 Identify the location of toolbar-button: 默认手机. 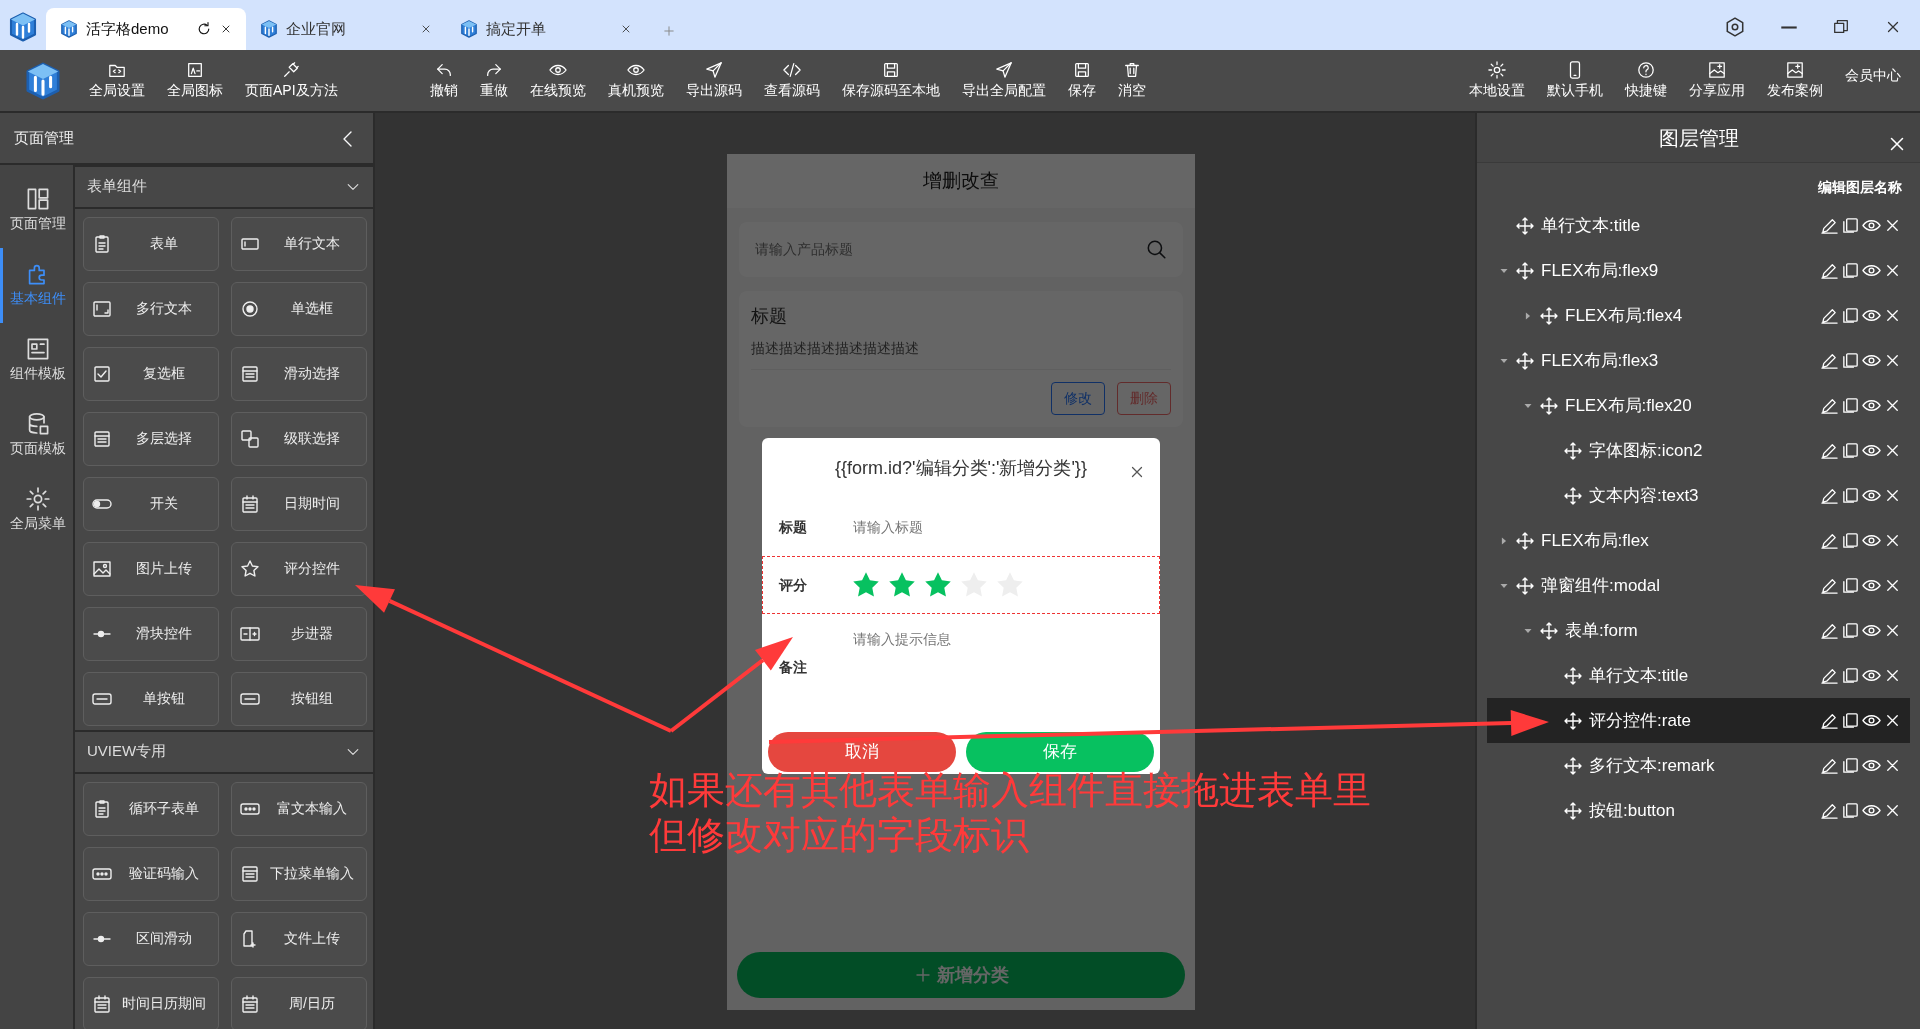
(1575, 80).